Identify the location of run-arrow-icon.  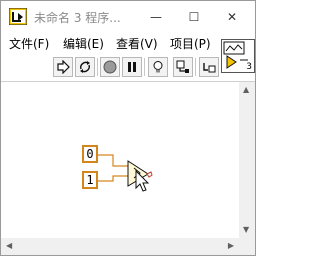
(63, 67).